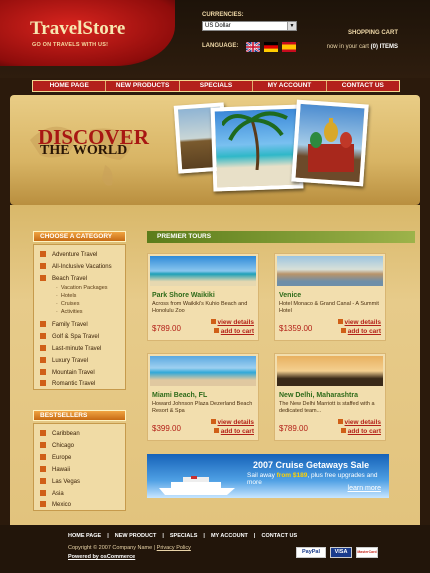 This screenshot has width=430, height=573. What do you see at coordinates (291, 26) in the screenshot?
I see `chevron-down-icon: ▼` at bounding box center [291, 26].